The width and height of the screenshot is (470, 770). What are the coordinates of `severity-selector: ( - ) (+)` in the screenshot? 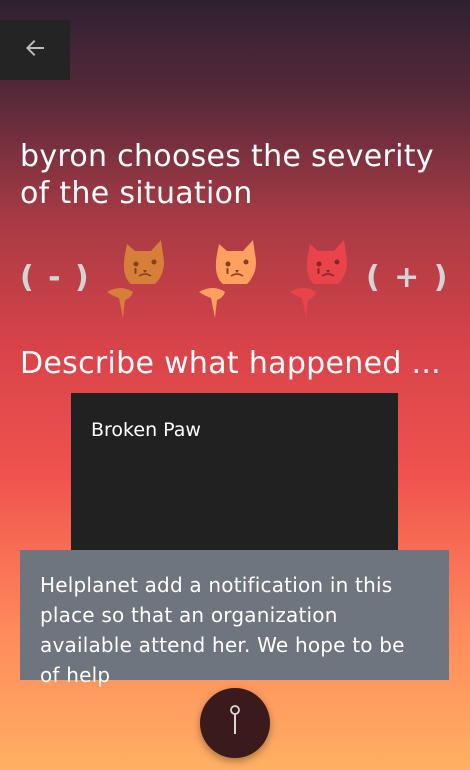 It's located at (235, 281).